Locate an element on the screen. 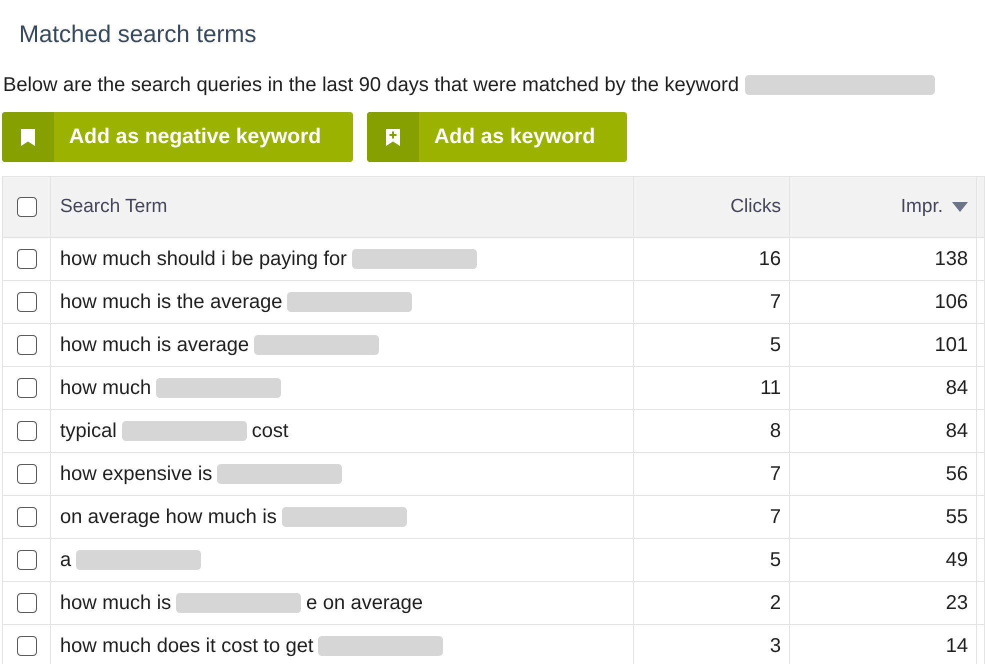 The width and height of the screenshot is (985, 664). search-term-text: how much is located at coordinates (106, 388).